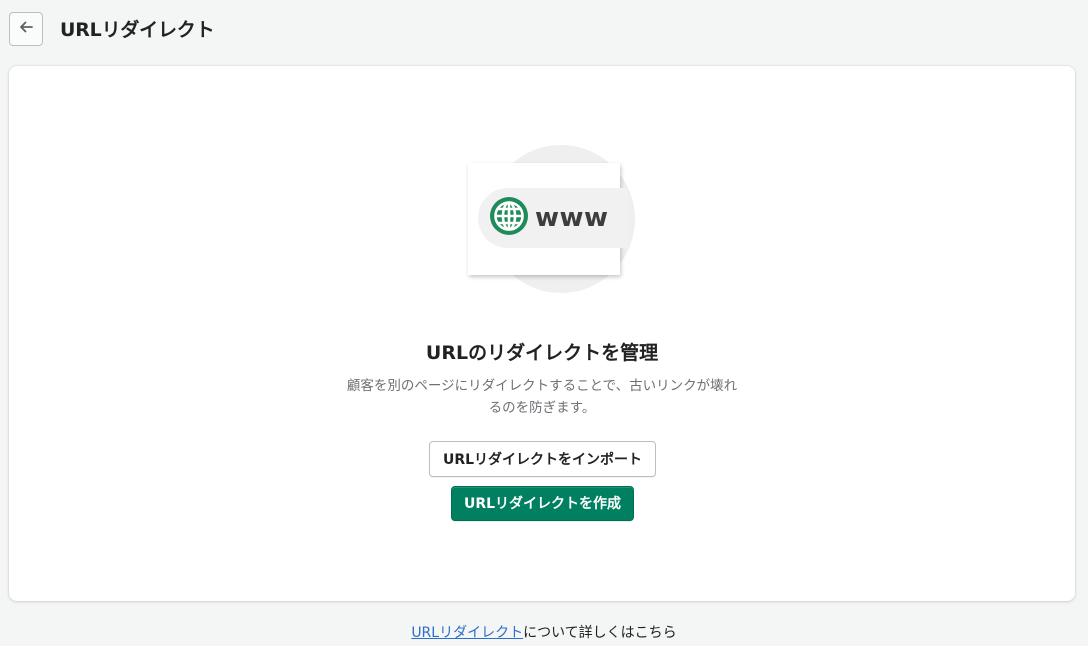 This screenshot has height=646, width=1088. Describe the element at coordinates (467, 633) in the screenshot. I see `learn-more-link: URLリダイレクト` at that location.